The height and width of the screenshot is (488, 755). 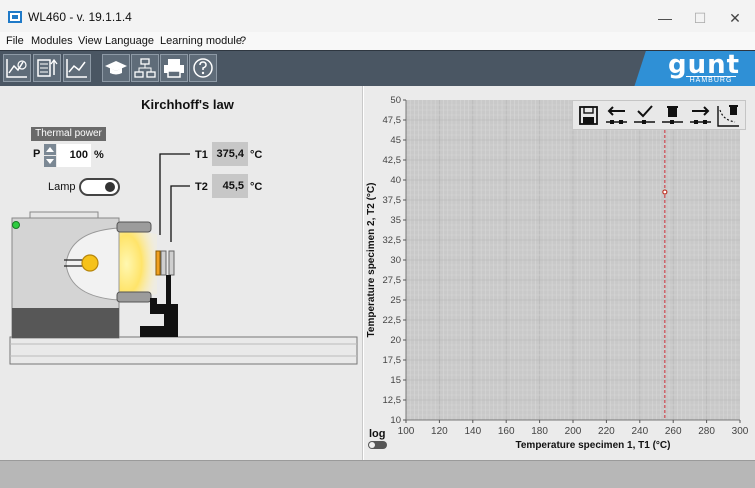 I want to click on chart-line-icon, so click(x=76, y=68).